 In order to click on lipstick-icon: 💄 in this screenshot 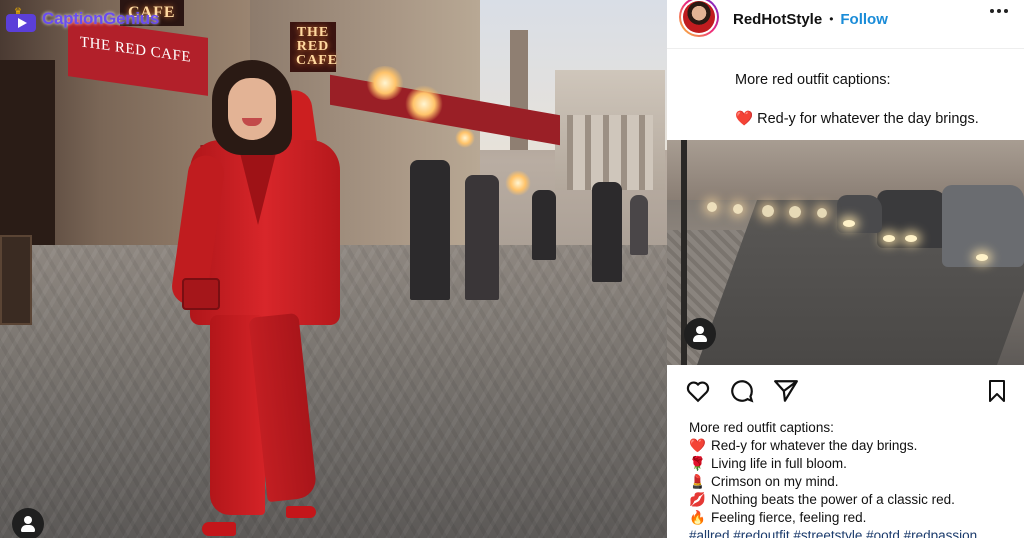, I will do `click(697, 481)`.